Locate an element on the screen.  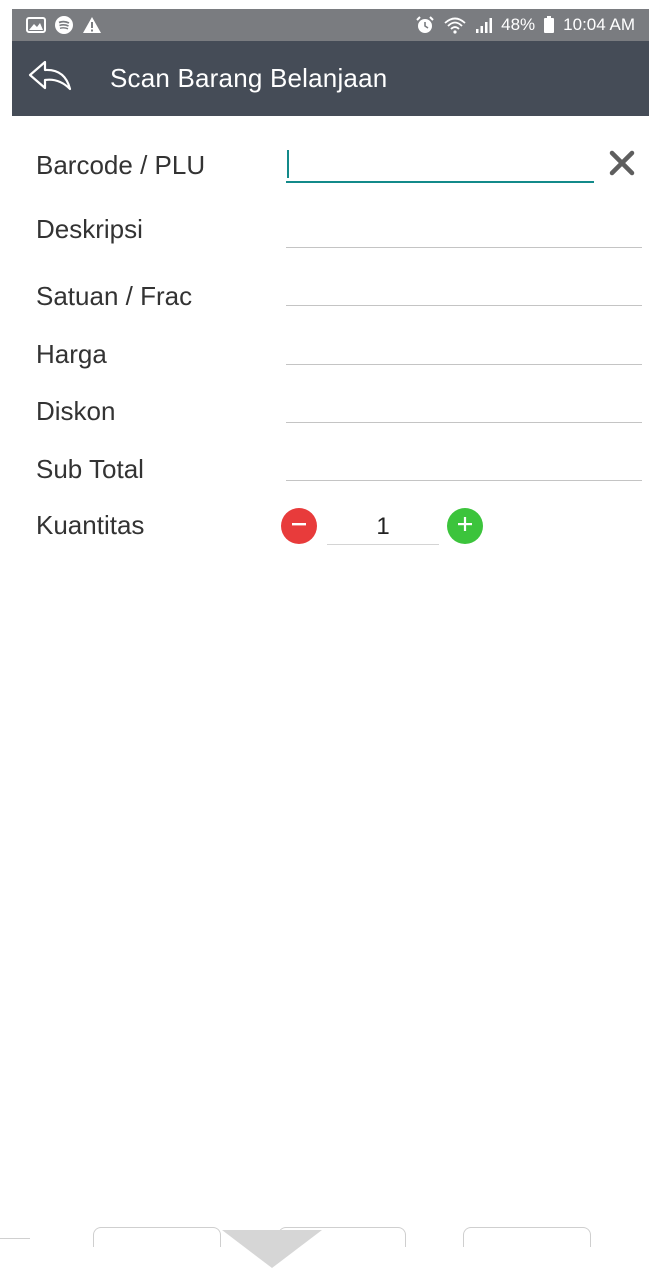
description-label: Deskripsi is located at coordinates (89, 229).